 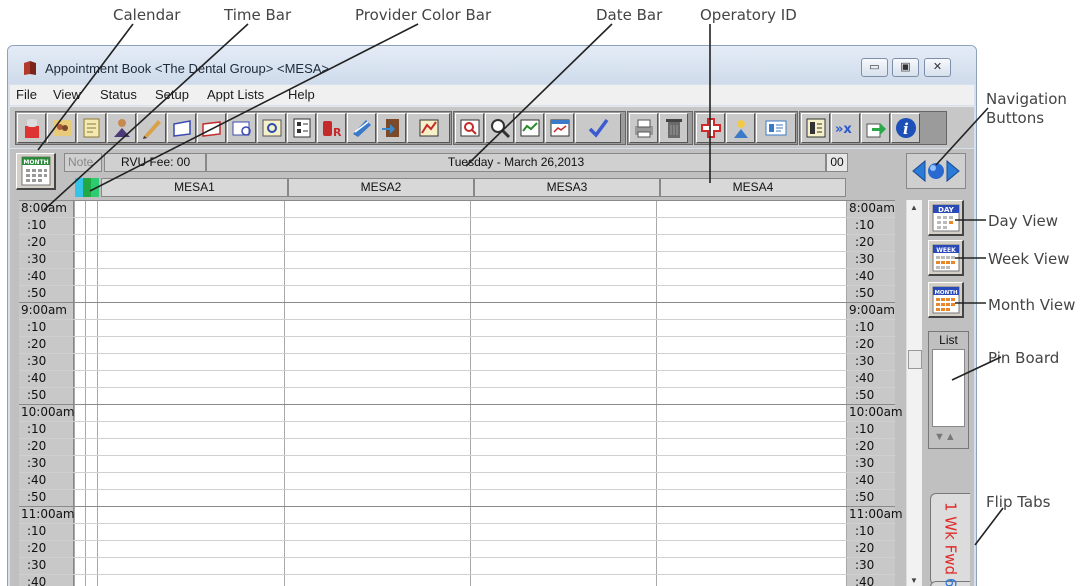 What do you see at coordinates (516, 162) in the screenshot?
I see `current-date: Tuesday - March 26,2013` at bounding box center [516, 162].